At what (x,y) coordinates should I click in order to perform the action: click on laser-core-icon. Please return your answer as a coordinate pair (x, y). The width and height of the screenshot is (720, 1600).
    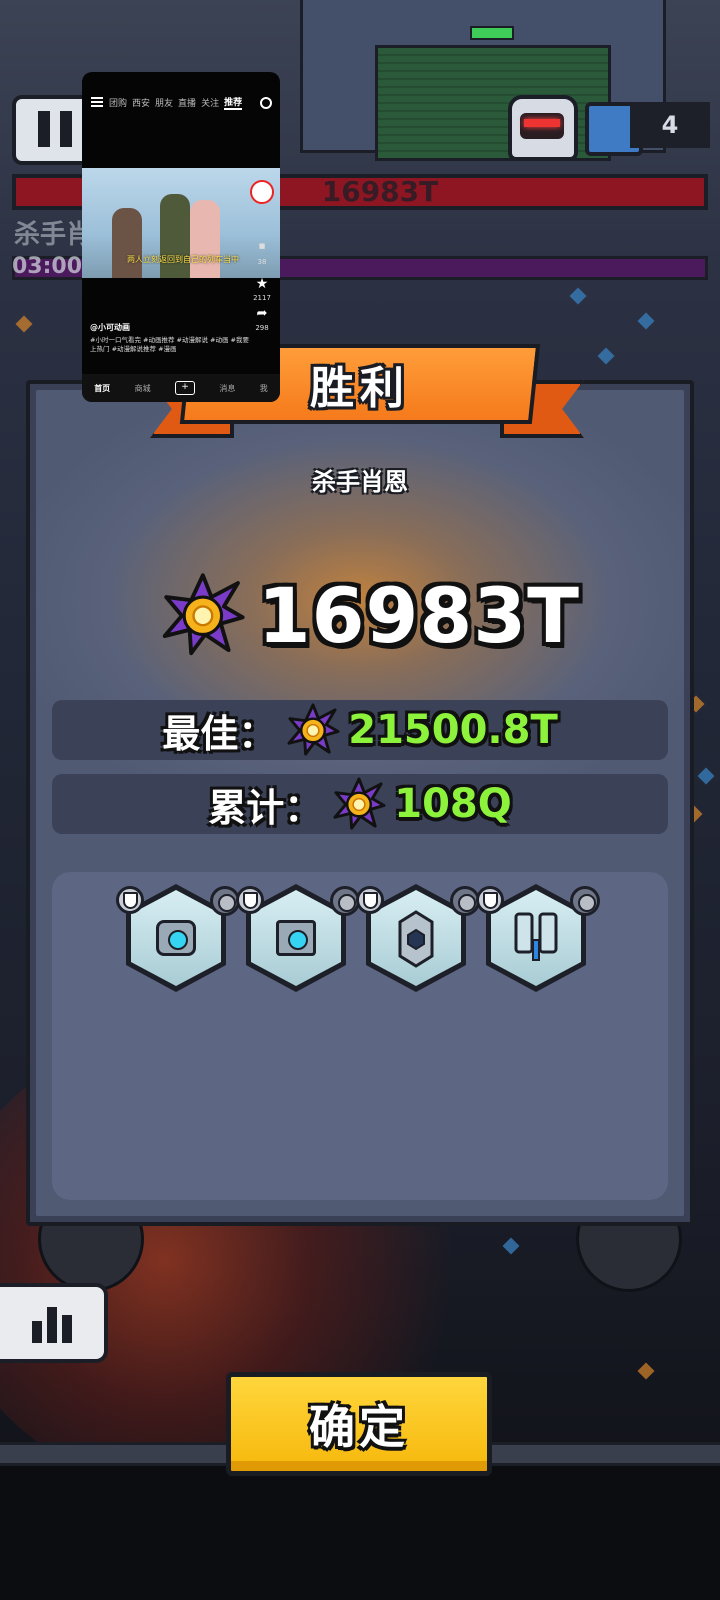
    Looking at the image, I should click on (296, 938).